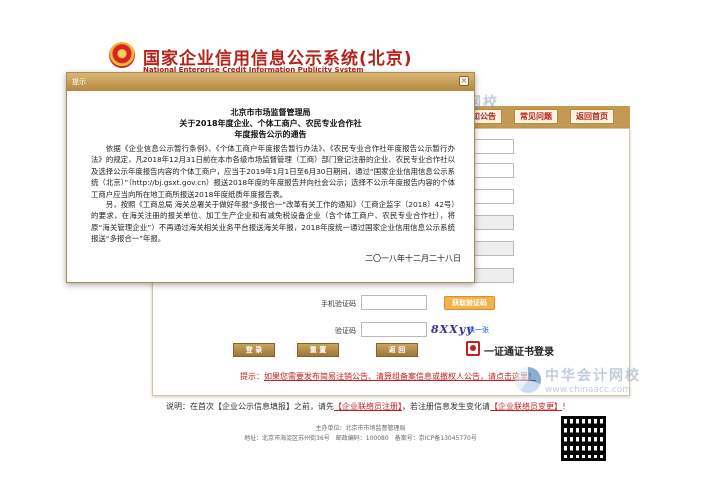 Image resolution: width=721 pixels, height=499 pixels. What do you see at coordinates (446, 406) in the screenshot?
I see `description-middle: ，若注册信息发生变化请` at bounding box center [446, 406].